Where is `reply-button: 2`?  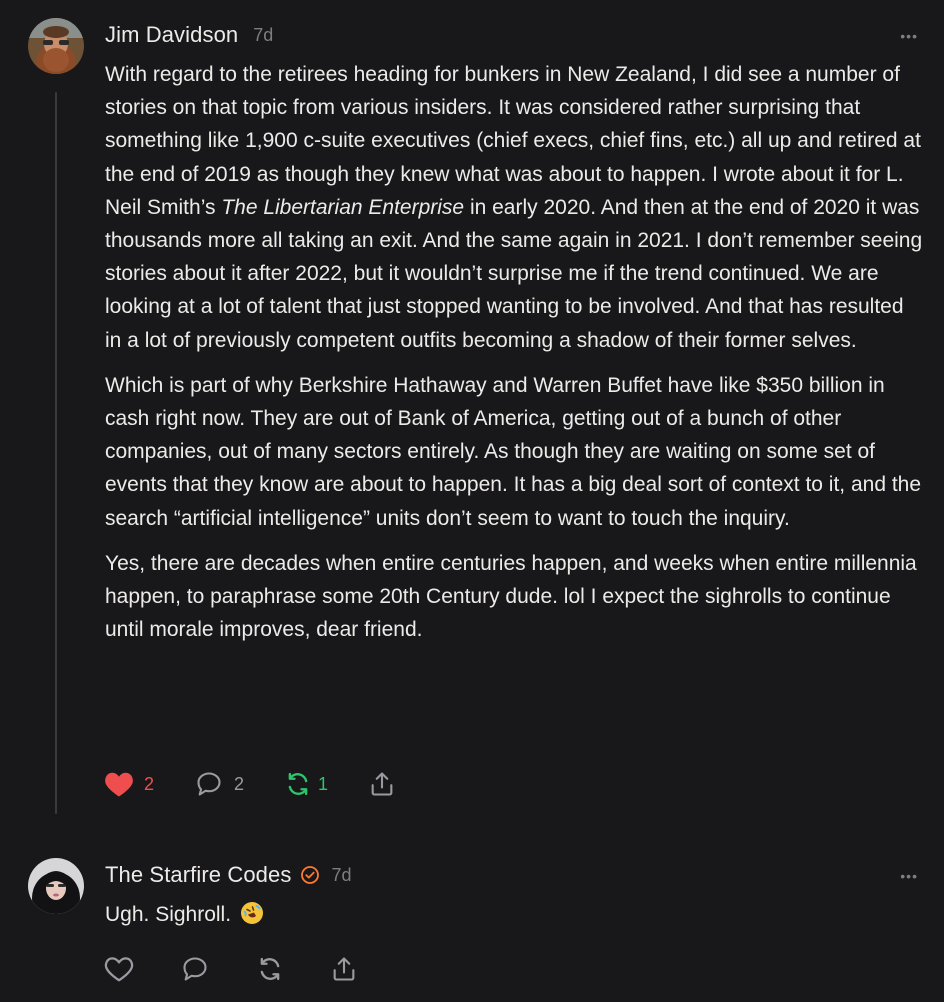 reply-button: 2 is located at coordinates (219, 784).